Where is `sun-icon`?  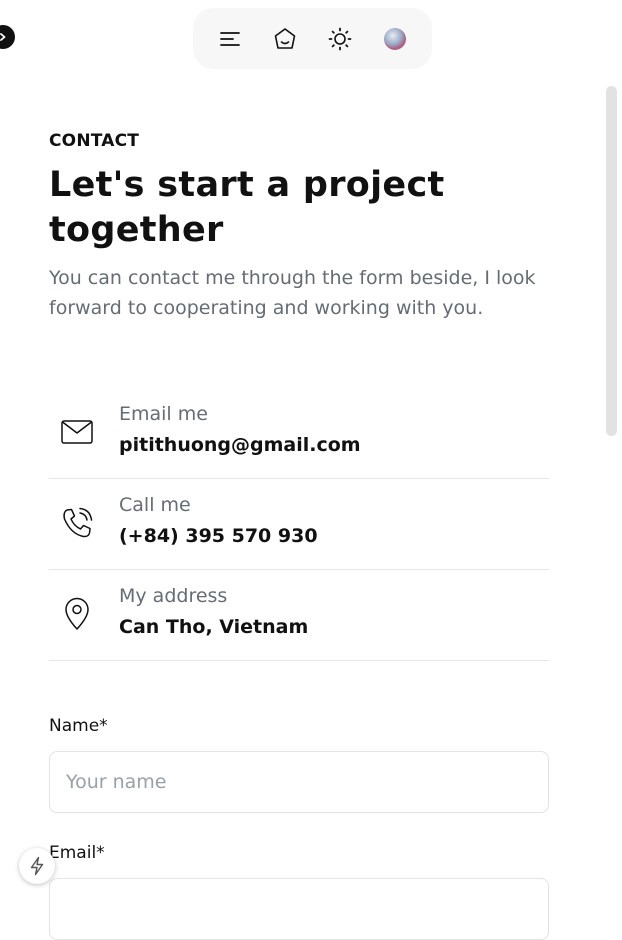 sun-icon is located at coordinates (340, 38).